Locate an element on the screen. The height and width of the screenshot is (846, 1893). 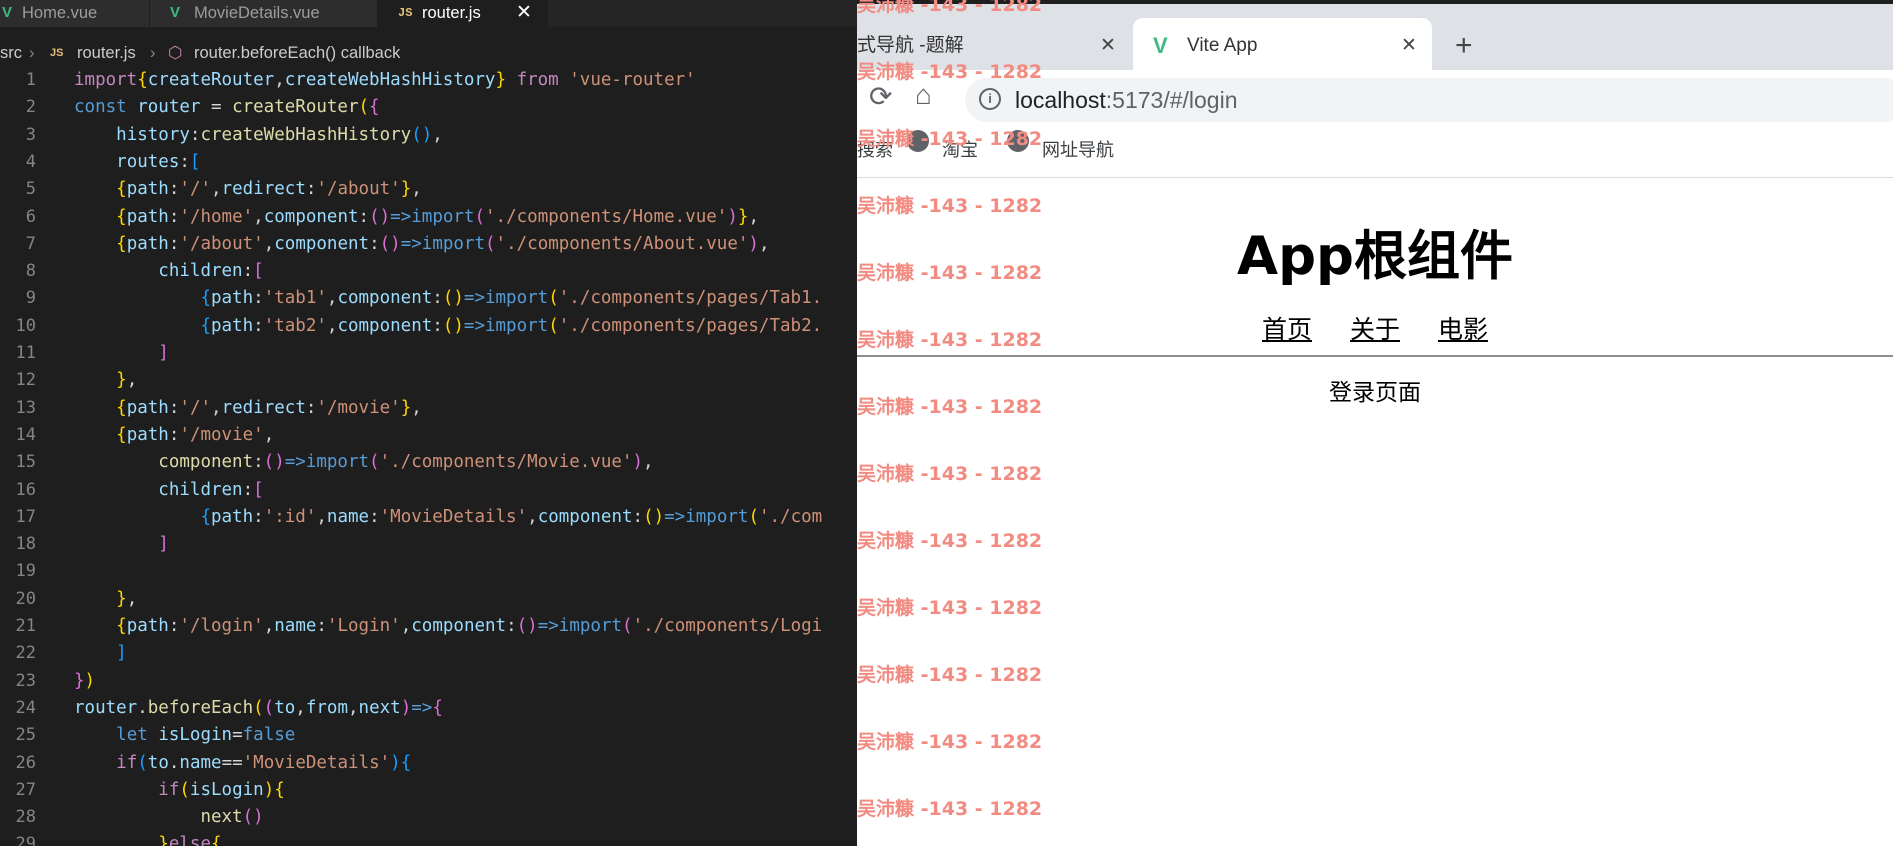
code-line: 3 history:createWebHashHistory(), is located at coordinates (234, 134).